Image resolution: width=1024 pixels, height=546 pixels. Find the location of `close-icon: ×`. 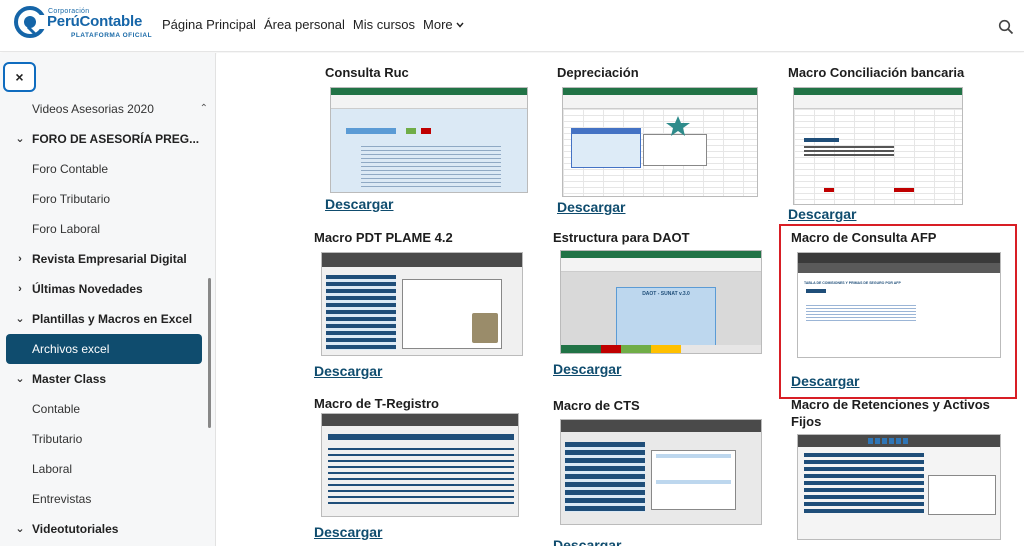

close-icon: × is located at coordinates (19, 77).